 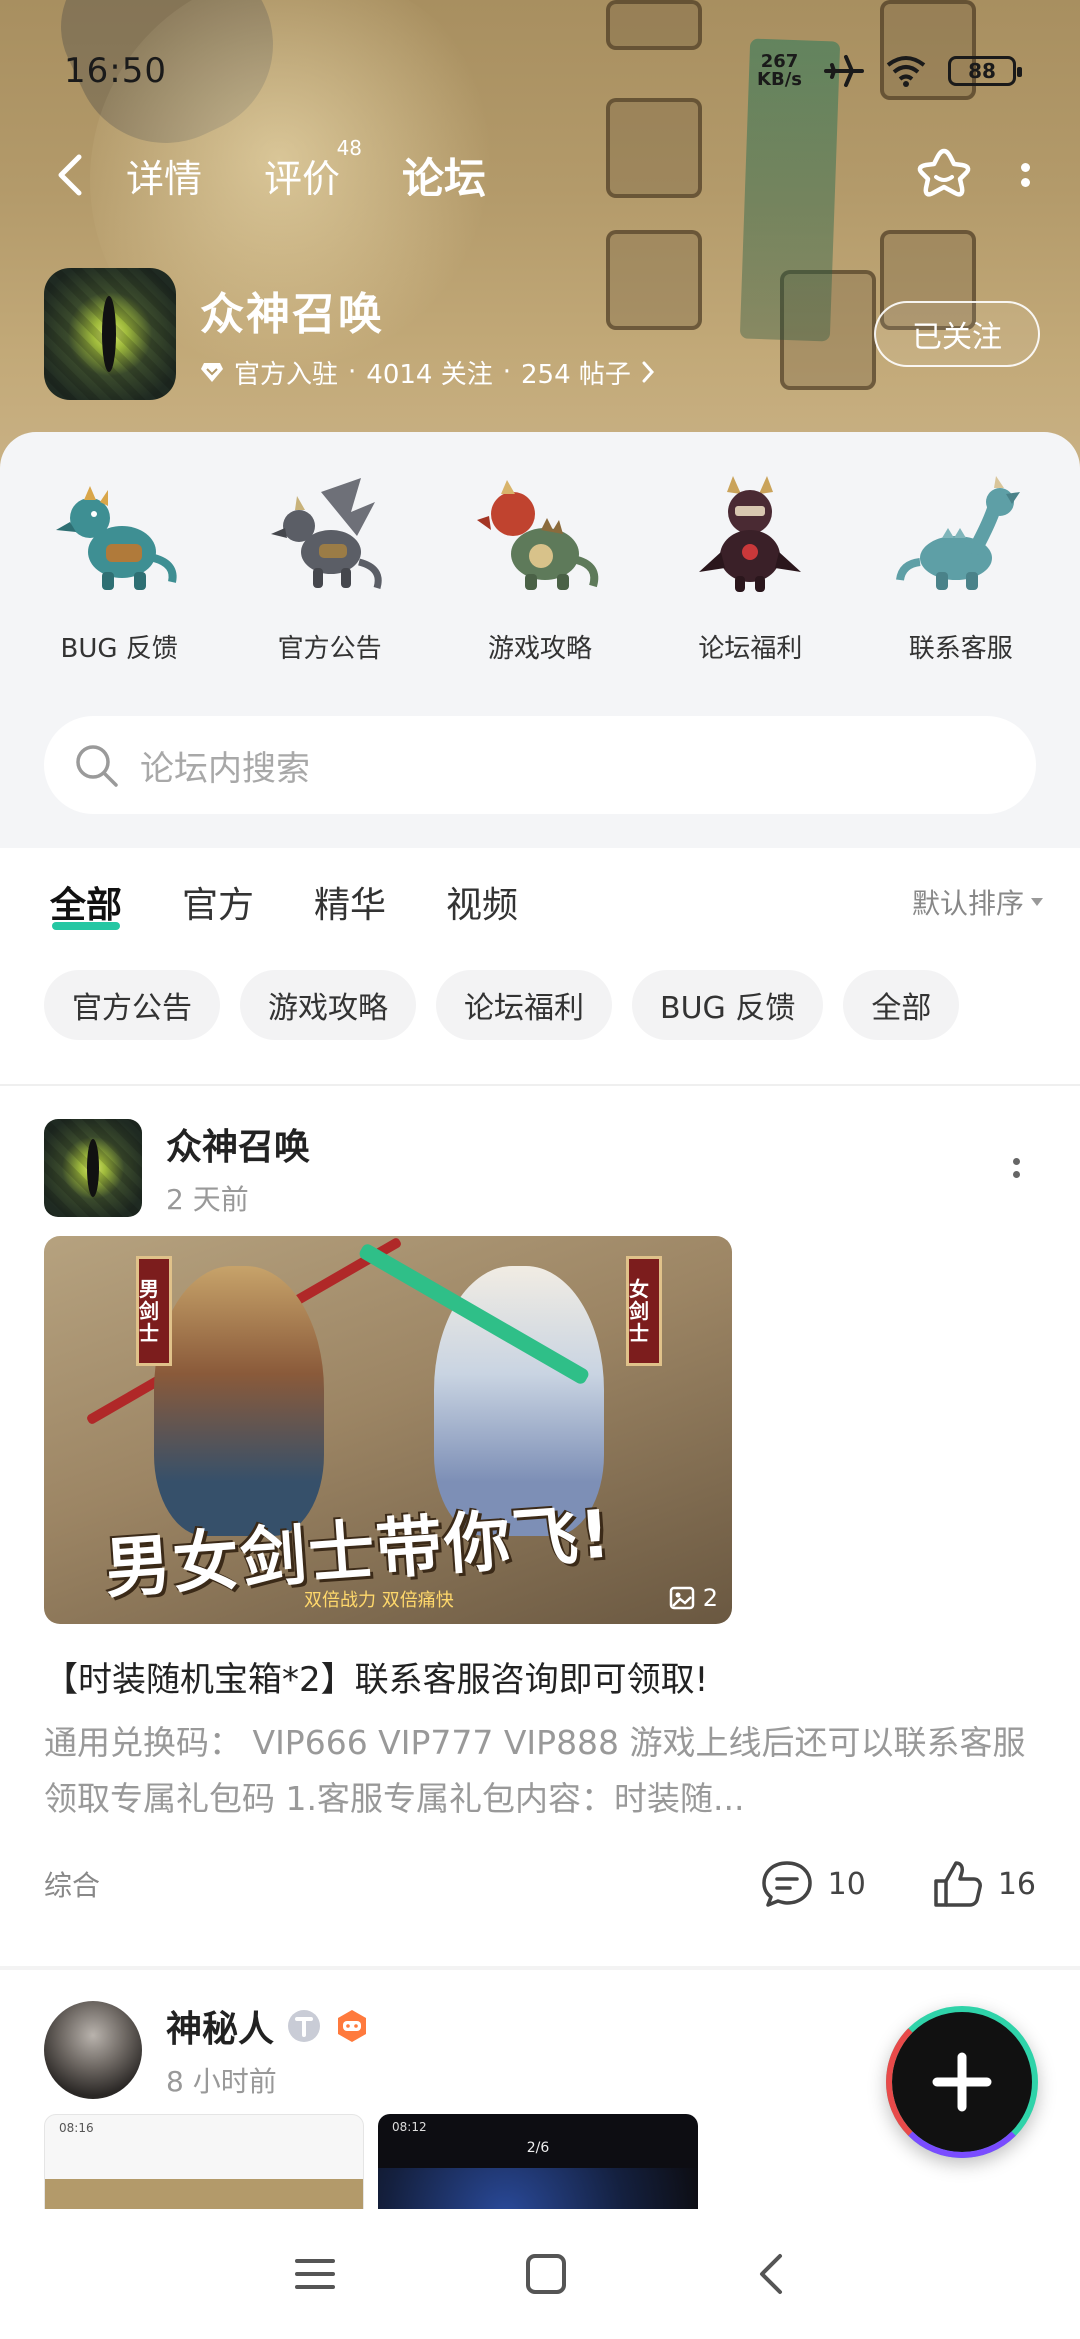 What do you see at coordinates (540, 2107) in the screenshot?
I see `post-card: 神秘人 8 小时前 08:16 08:12 2/6` at bounding box center [540, 2107].